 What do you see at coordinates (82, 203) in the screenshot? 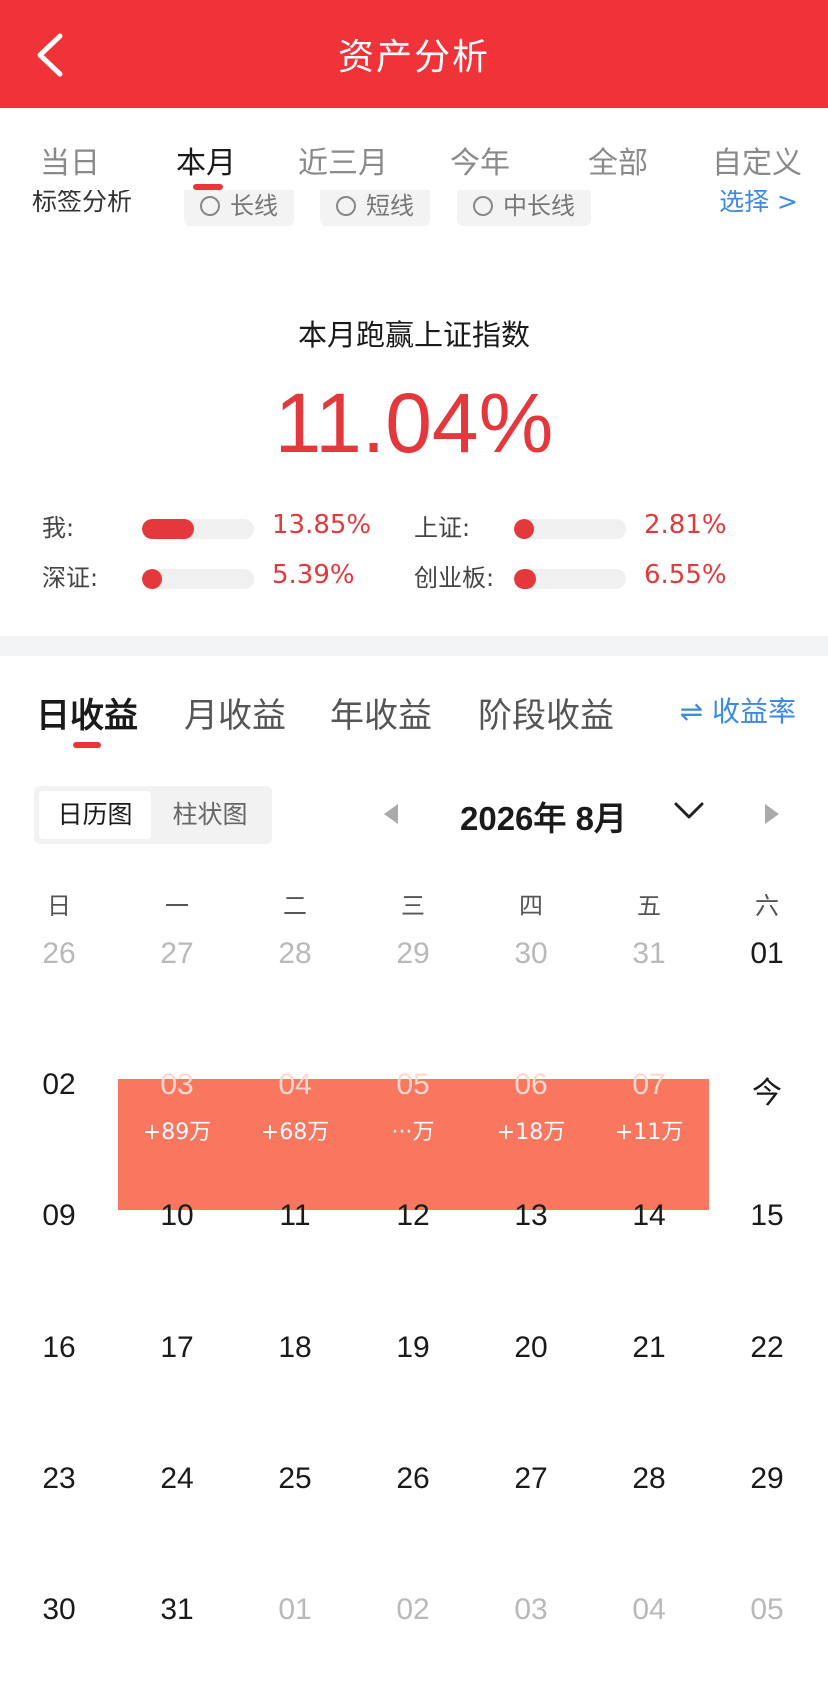
I see `tag-analysis-label: 标签分析` at bounding box center [82, 203].